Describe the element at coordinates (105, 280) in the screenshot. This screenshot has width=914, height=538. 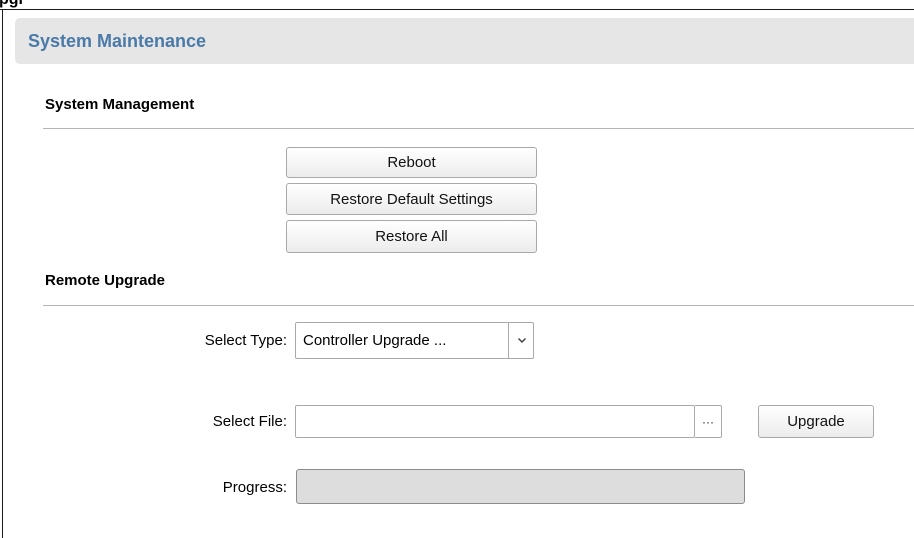
I see `section-title-remote-upgrade: Remote Upgrade` at that location.